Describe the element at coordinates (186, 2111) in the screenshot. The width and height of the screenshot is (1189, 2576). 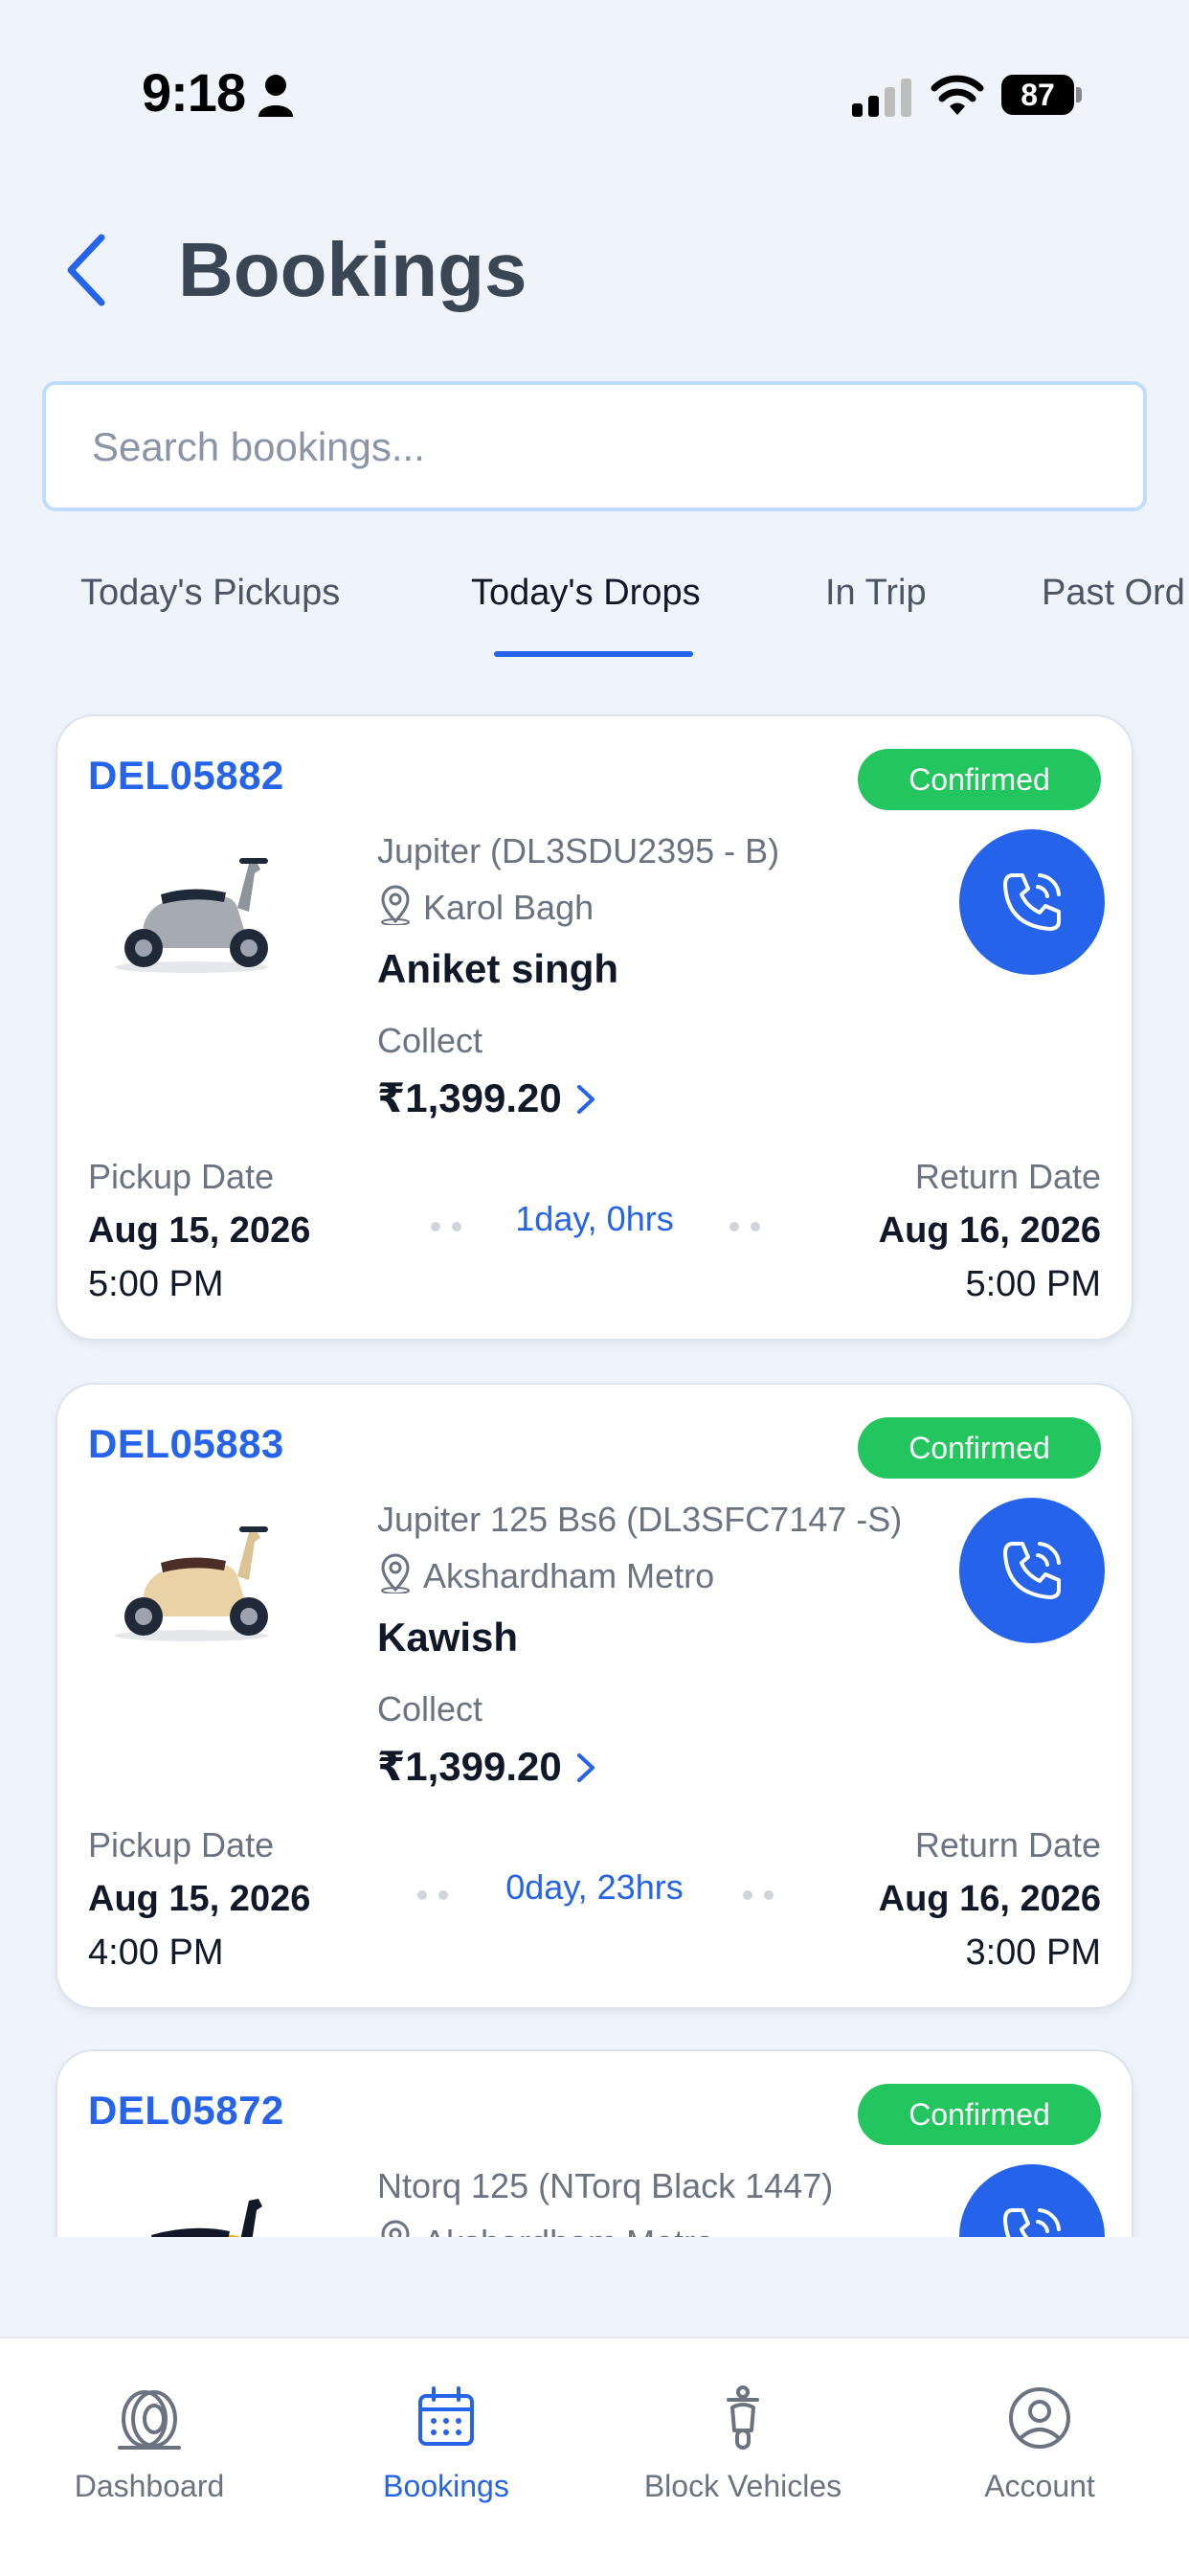
I see `booking-id: DEL05872` at that location.